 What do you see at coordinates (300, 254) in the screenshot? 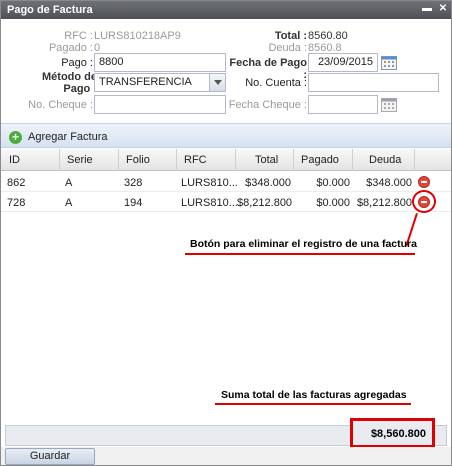
I see `delete-annotation-underline` at bounding box center [300, 254].